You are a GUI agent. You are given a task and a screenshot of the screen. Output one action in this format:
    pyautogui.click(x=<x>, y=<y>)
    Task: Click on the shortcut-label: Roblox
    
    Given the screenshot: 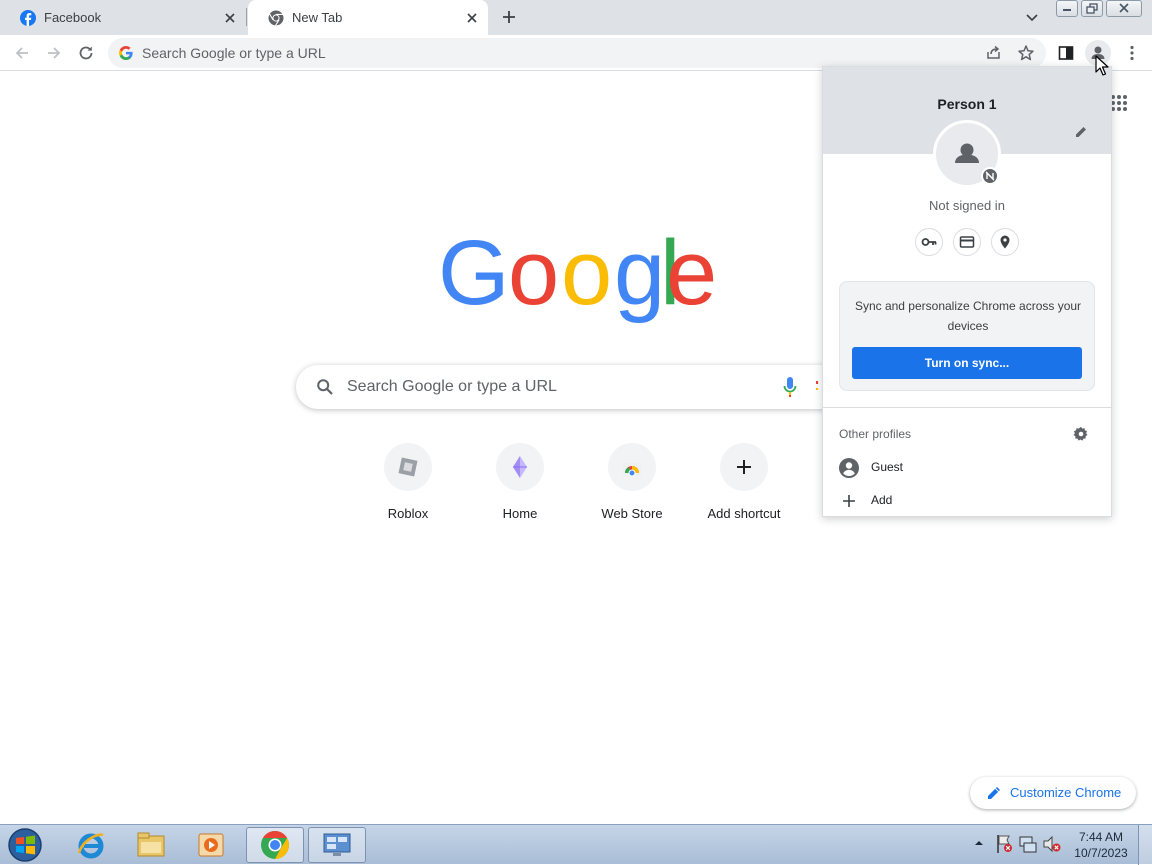 What is the action you would take?
    pyautogui.click(x=408, y=513)
    